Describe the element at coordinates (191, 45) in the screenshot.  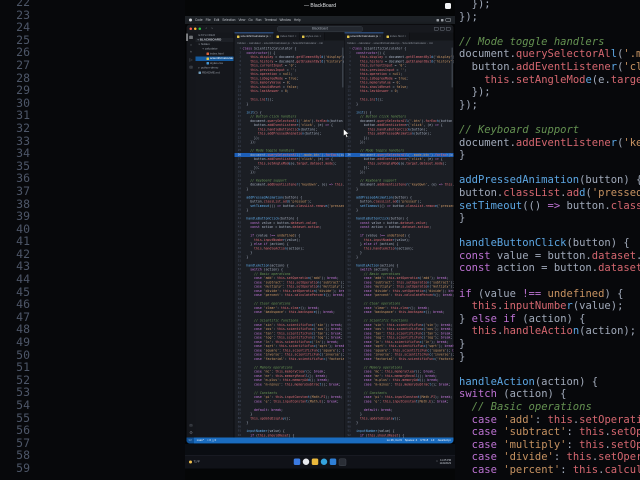
I see `search-icon: ○` at that location.